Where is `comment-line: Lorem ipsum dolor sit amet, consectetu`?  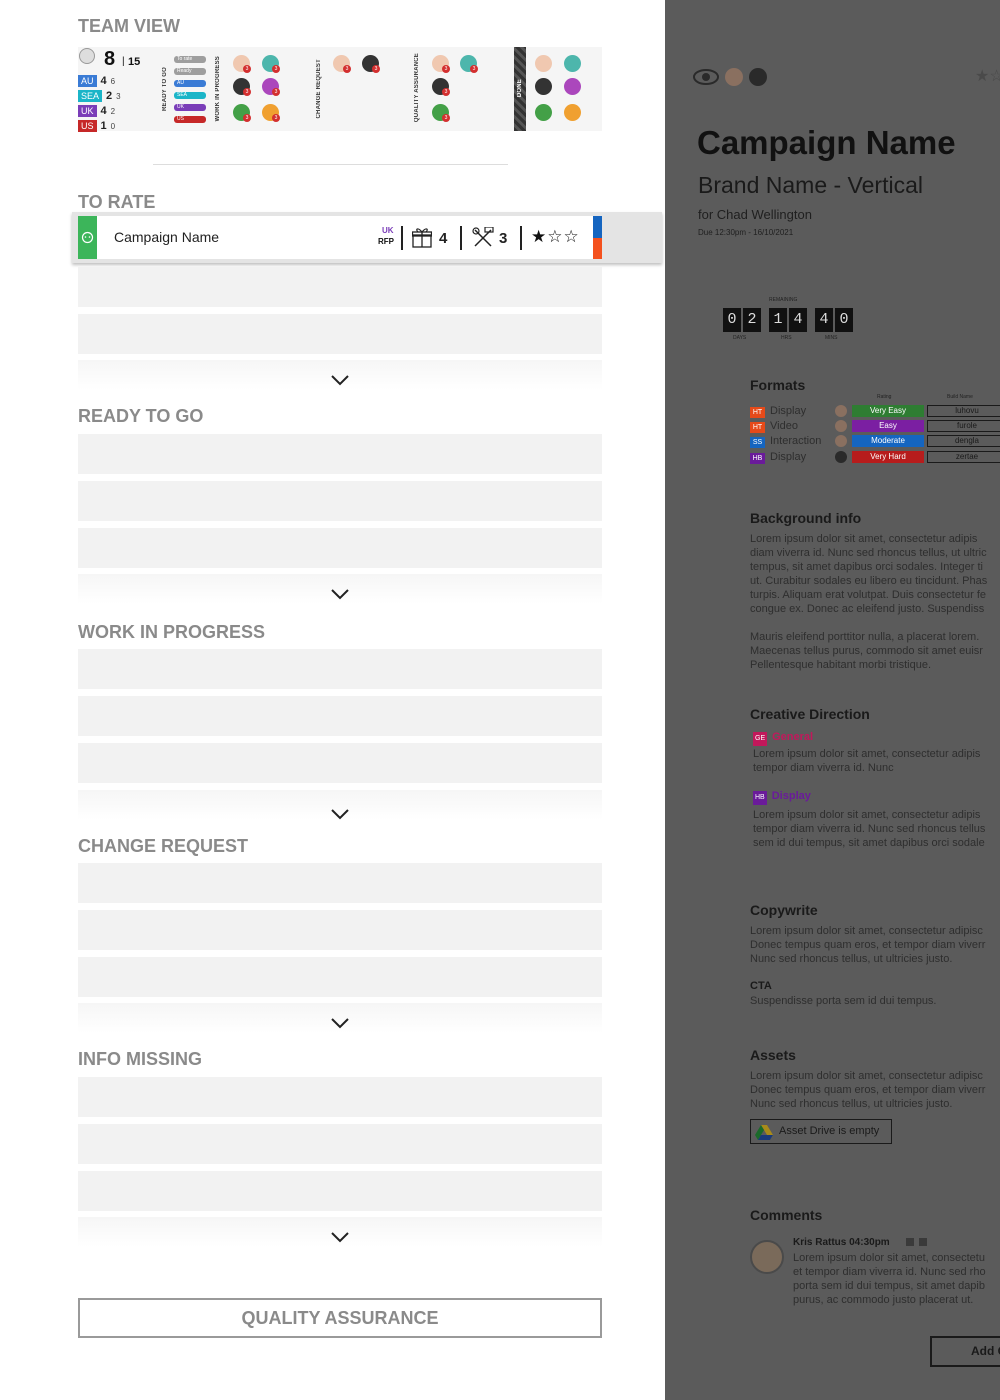 comment-line: Lorem ipsum dolor sit amet, consectetu is located at coordinates (889, 1258).